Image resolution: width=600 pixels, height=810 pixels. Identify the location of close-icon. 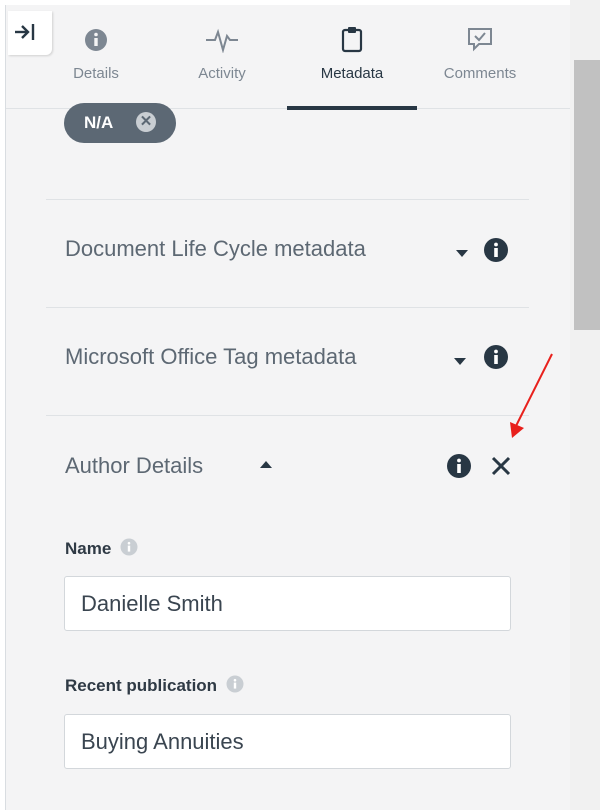
(501, 466).